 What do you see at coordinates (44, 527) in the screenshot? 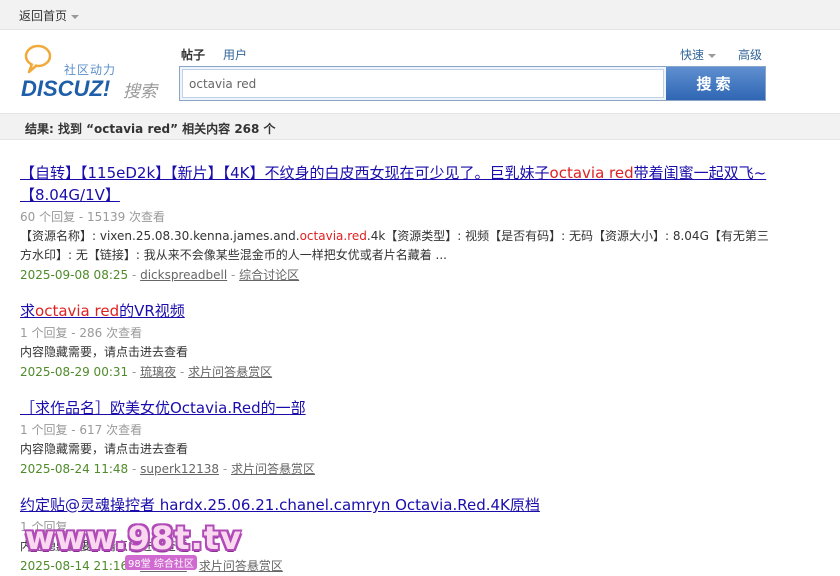
I see `result-meta: 1 个回复` at bounding box center [44, 527].